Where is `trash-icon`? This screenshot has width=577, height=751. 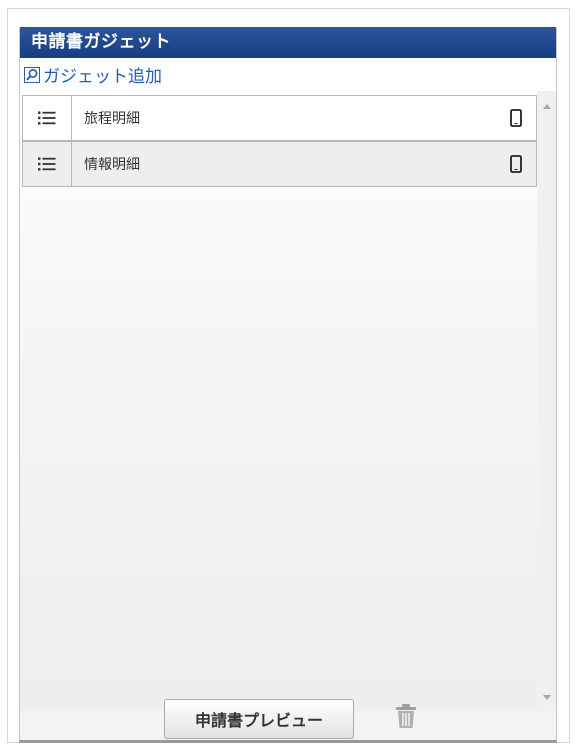
trash-icon is located at coordinates (406, 716).